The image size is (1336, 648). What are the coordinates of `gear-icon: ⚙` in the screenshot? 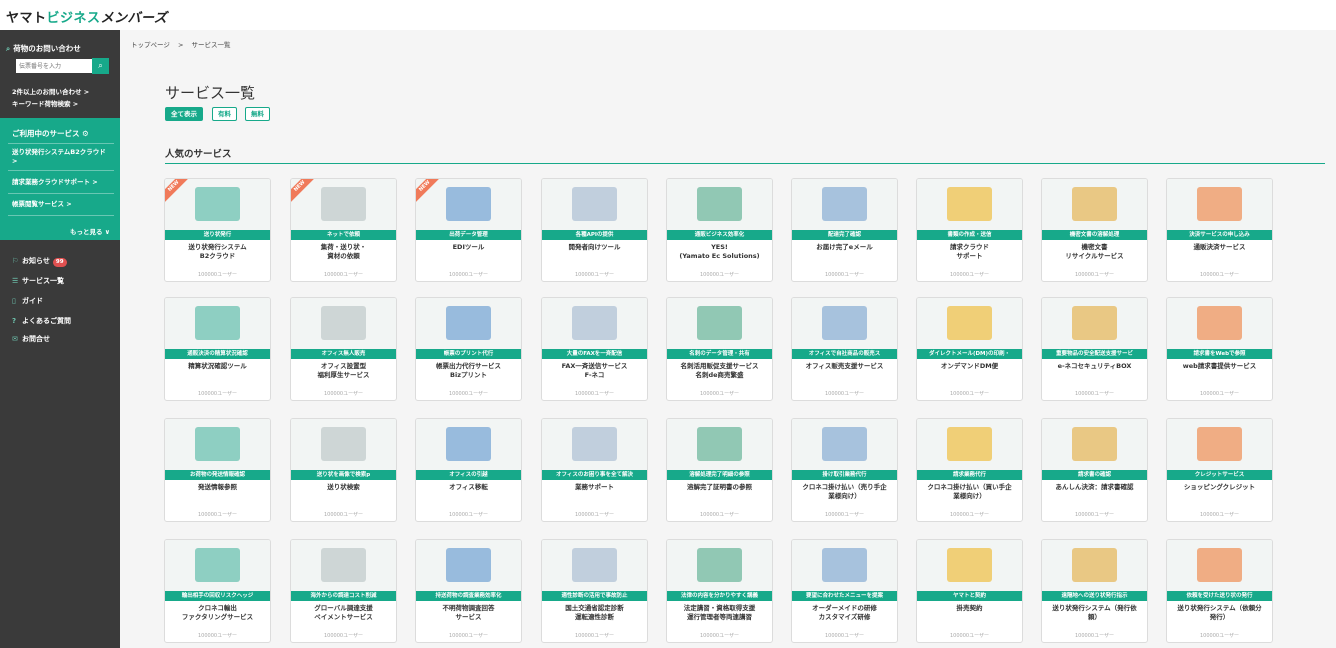 It's located at (85, 133).